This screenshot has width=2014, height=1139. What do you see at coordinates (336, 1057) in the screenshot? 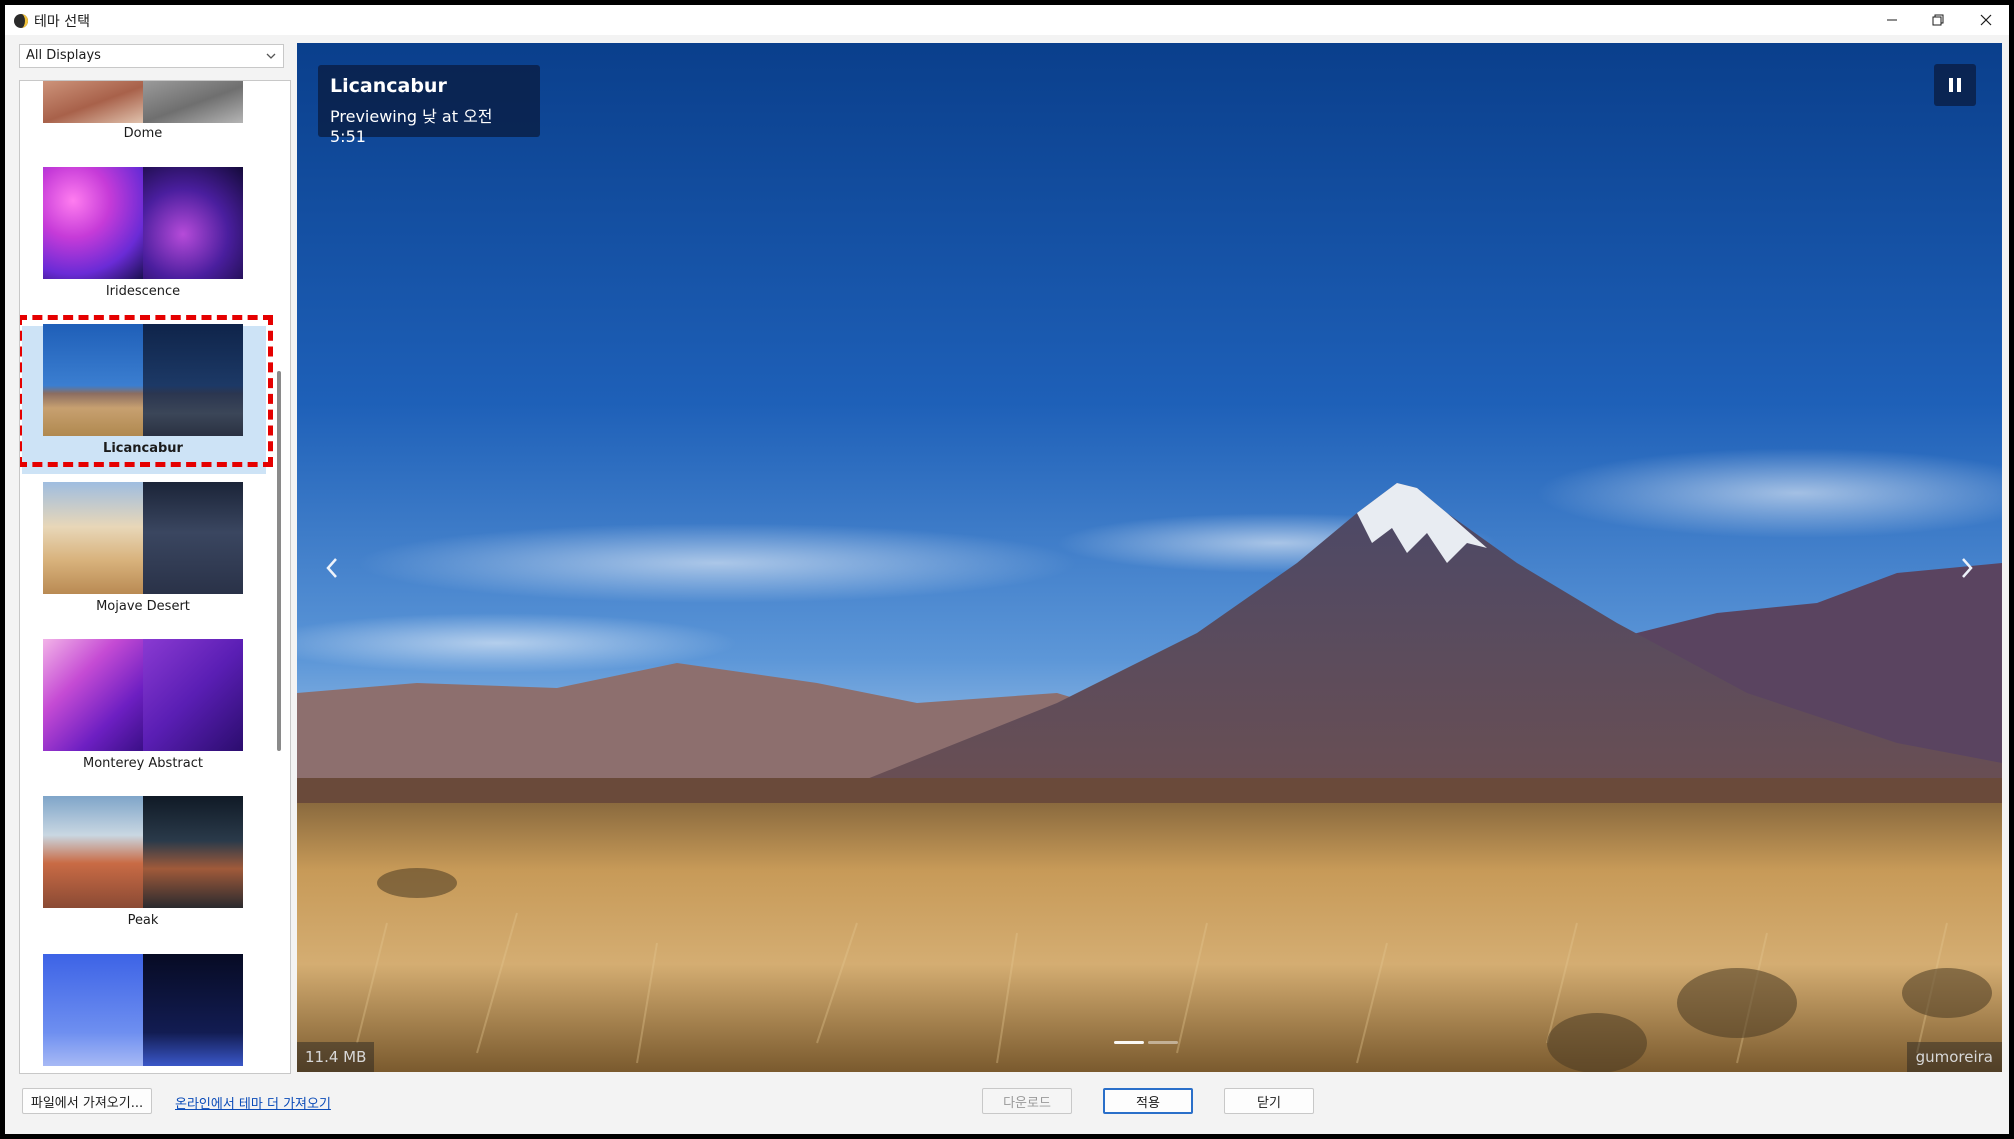
I see `file-size-badge: 11.4 MB` at bounding box center [336, 1057].